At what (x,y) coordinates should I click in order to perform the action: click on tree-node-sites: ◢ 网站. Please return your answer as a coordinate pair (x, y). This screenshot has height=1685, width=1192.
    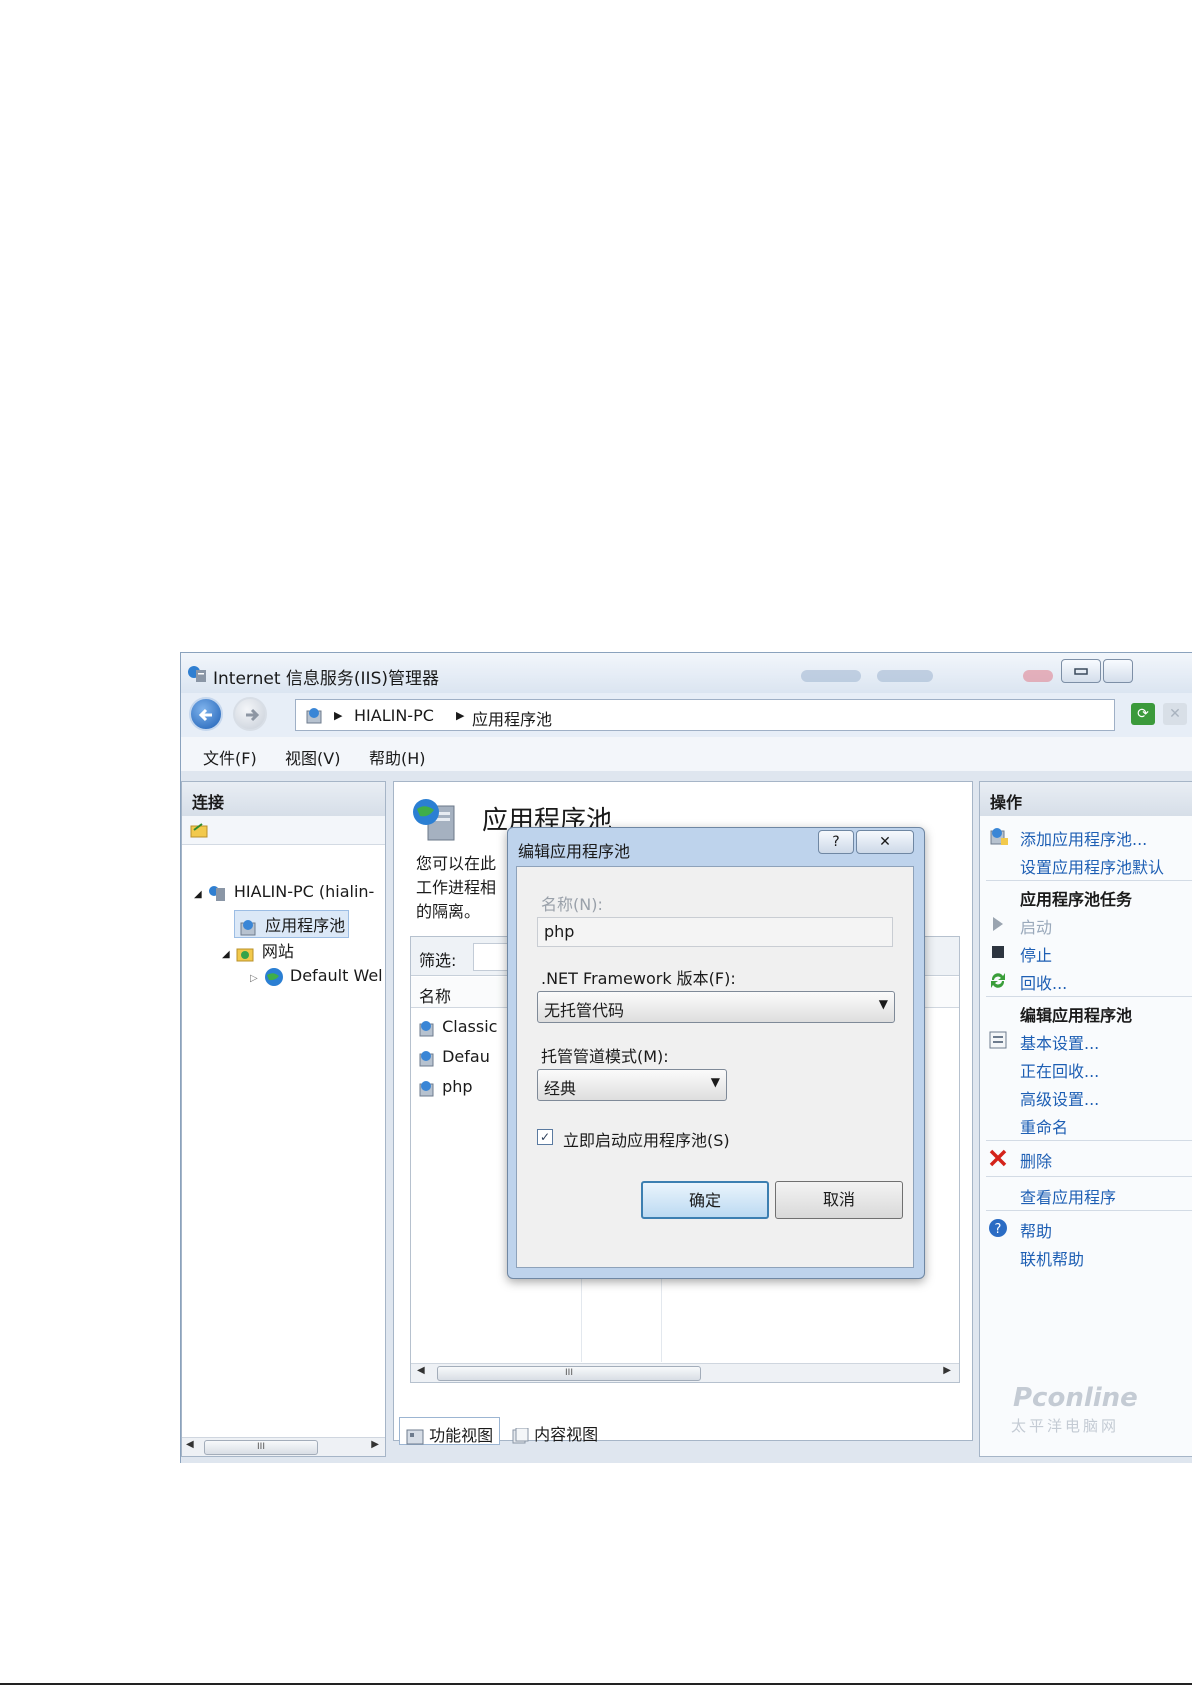
    Looking at the image, I should click on (258, 950).